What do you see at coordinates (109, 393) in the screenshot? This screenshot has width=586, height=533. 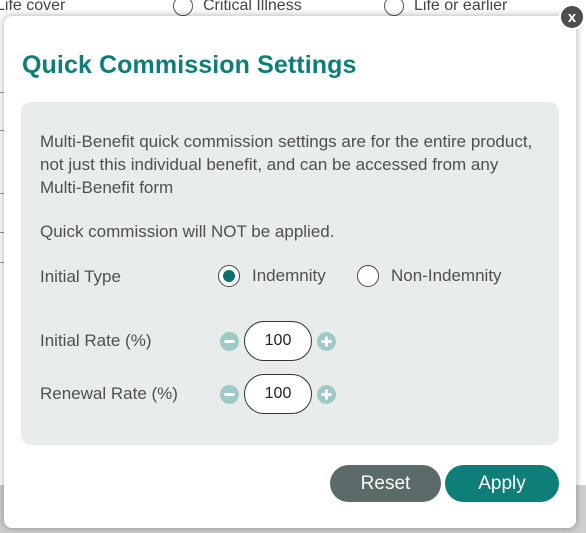 I see `renewal-rate-label: Renewal Rate (%)` at bounding box center [109, 393].